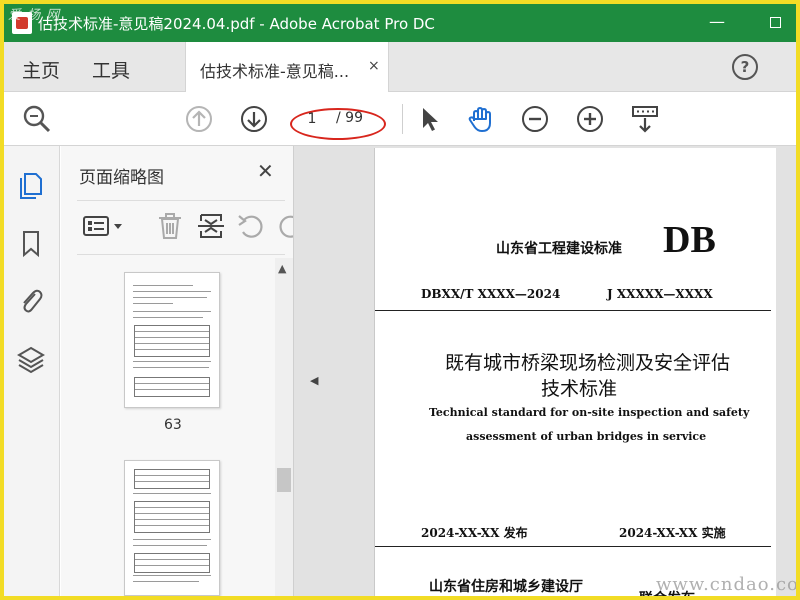 The width and height of the screenshot is (800, 600). I want to click on thumbnail-options-icon, so click(104, 226).